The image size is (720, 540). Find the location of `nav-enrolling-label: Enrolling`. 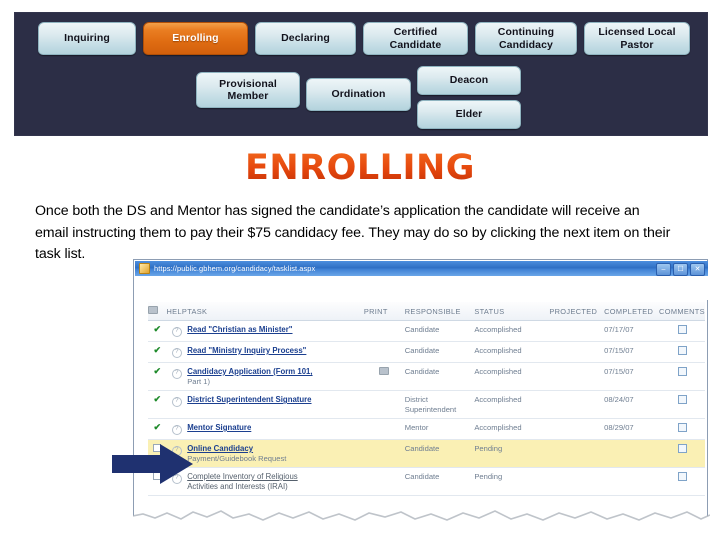

nav-enrolling-label: Enrolling is located at coordinates (195, 37).